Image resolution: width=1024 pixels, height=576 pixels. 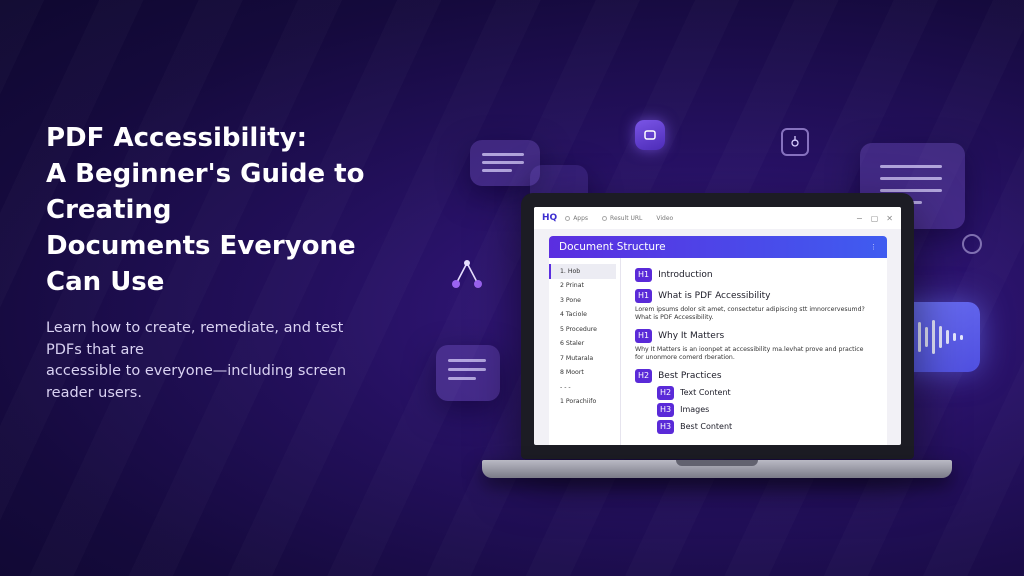 What do you see at coordinates (690, 375) in the screenshot?
I see `heading-text: Best Practices` at bounding box center [690, 375].